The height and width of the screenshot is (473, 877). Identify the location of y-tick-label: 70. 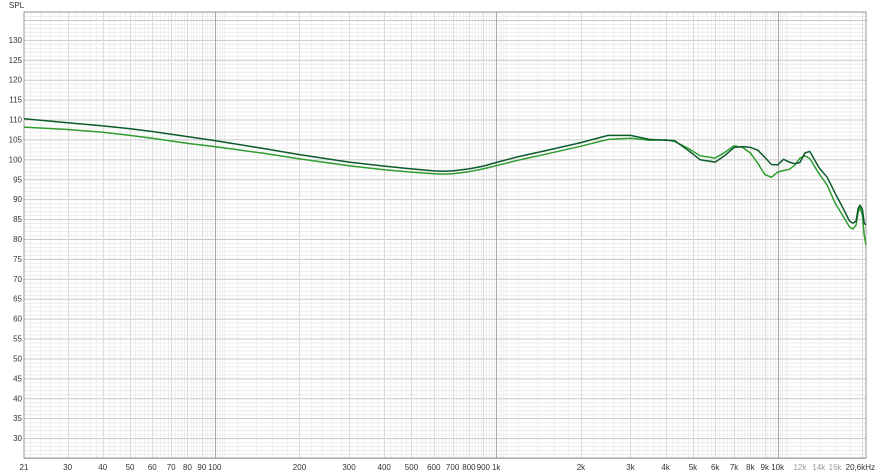
(17, 279).